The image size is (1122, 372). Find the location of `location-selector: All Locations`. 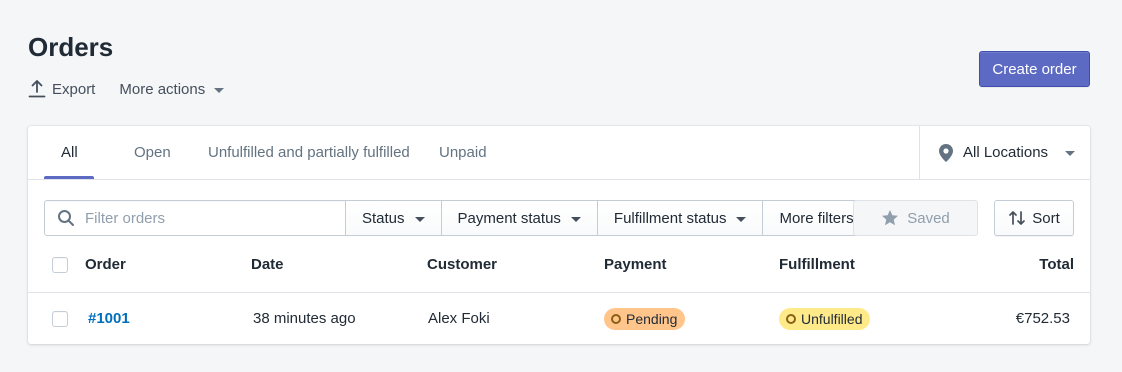

location-selector: All Locations is located at coordinates (1004, 152).